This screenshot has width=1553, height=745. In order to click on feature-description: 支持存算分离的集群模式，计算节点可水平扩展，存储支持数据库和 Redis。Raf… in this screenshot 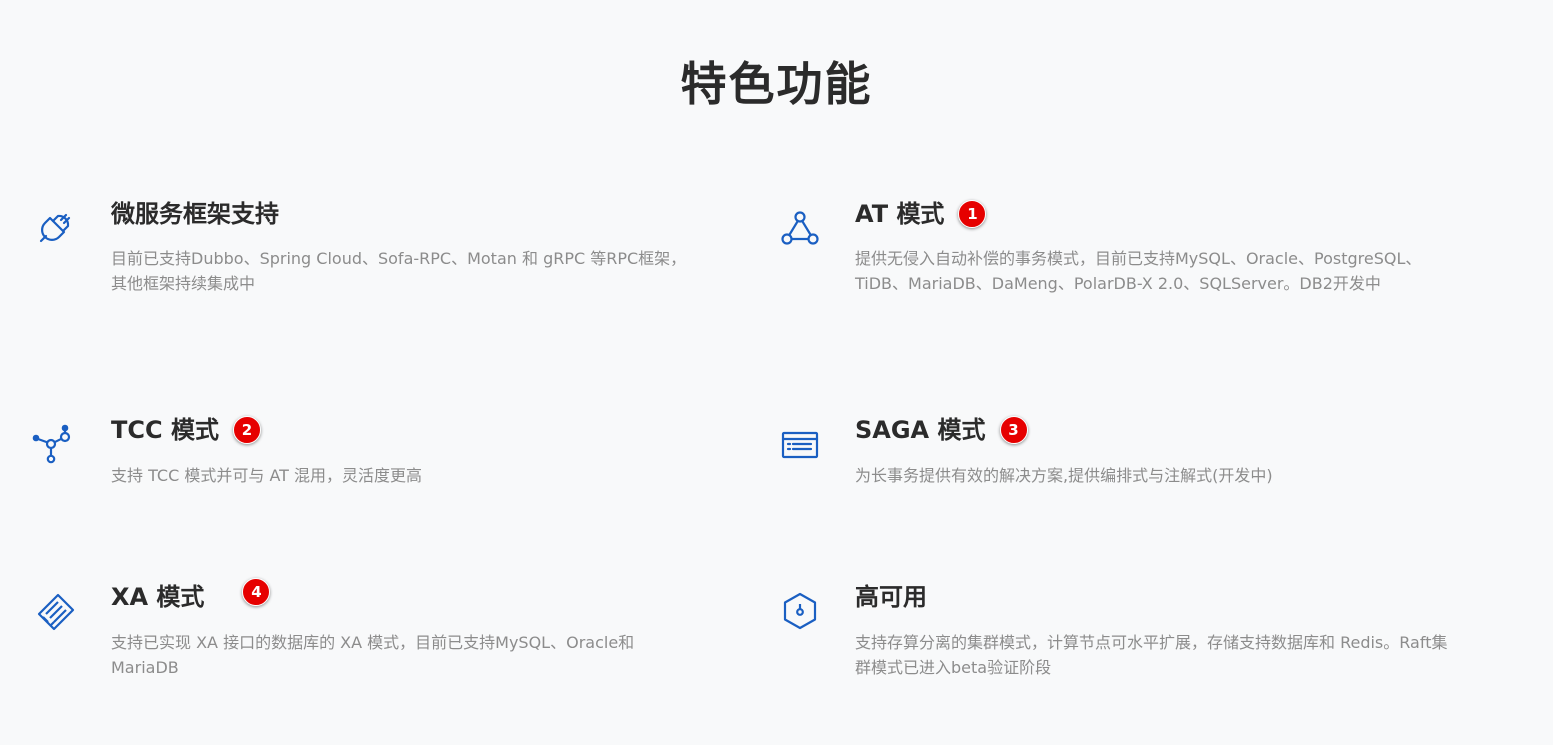, I will do `click(1151, 655)`.